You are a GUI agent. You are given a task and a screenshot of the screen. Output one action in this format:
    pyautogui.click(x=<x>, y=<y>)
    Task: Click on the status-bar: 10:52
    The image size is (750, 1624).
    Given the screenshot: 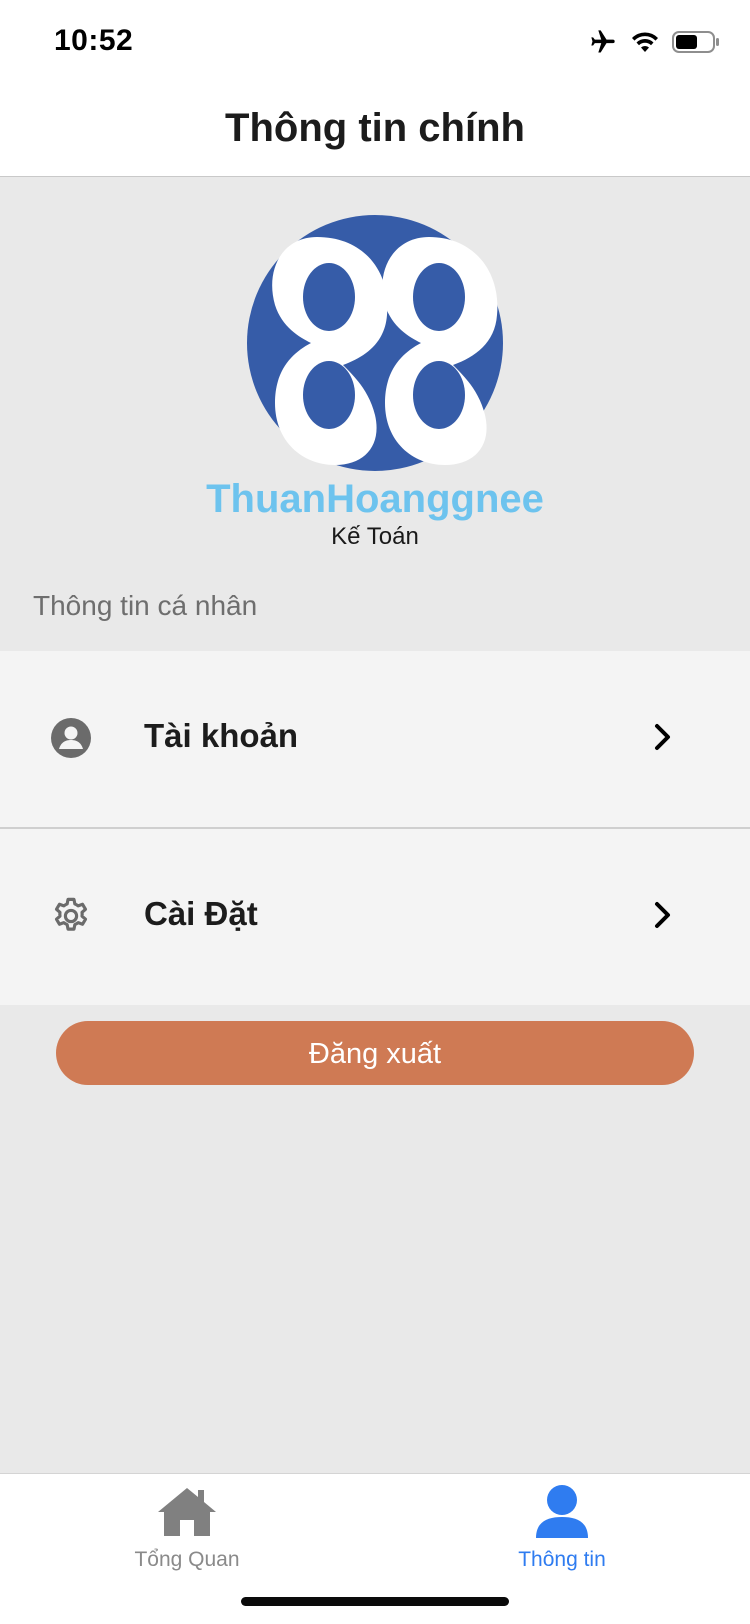 What is the action you would take?
    pyautogui.click(x=375, y=45)
    